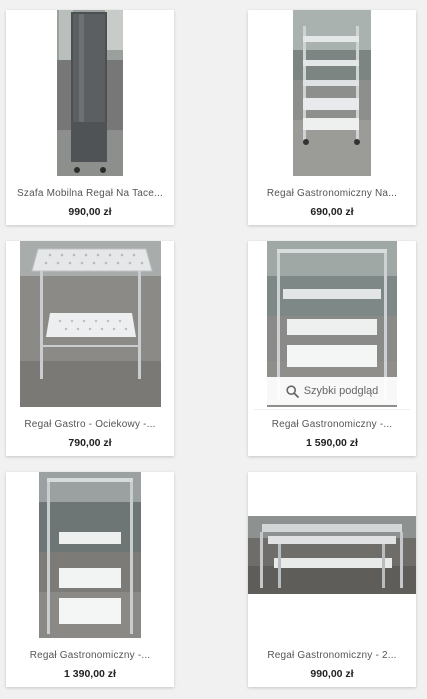 The image size is (427, 699). Describe the element at coordinates (292, 391) in the screenshot. I see `search-icon` at that location.